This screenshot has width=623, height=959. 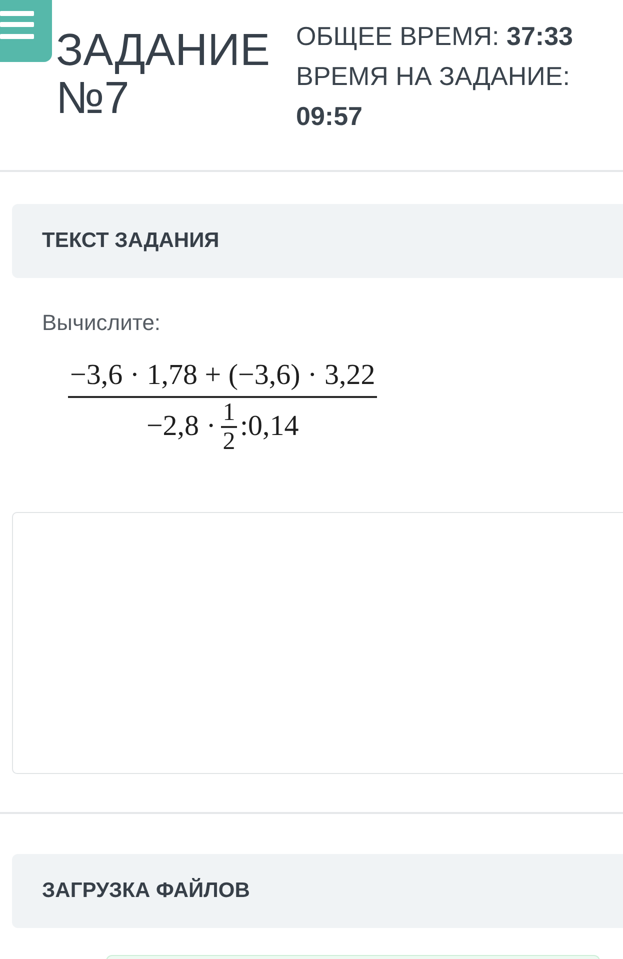 What do you see at coordinates (131, 241) in the screenshot?
I see `section-heading: ТЕКСТ ЗАДАНИЯ` at bounding box center [131, 241].